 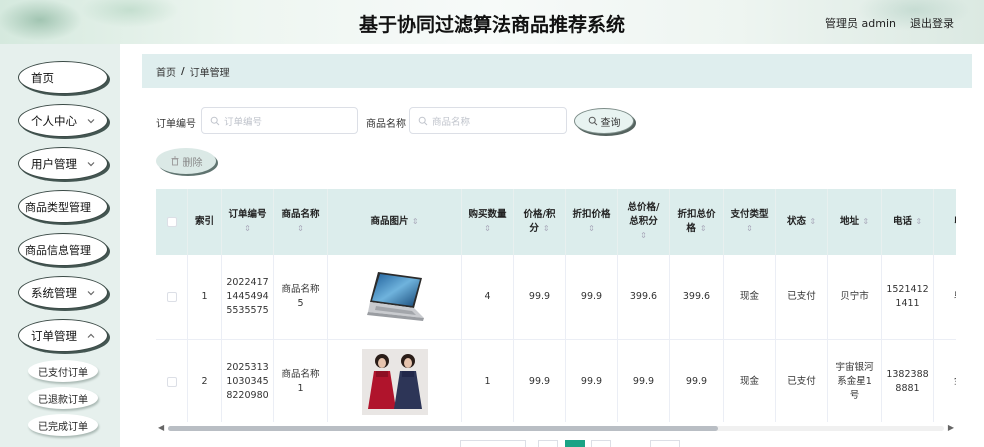 I want to click on sidebar-item-label: 系统管理, so click(x=54, y=292).